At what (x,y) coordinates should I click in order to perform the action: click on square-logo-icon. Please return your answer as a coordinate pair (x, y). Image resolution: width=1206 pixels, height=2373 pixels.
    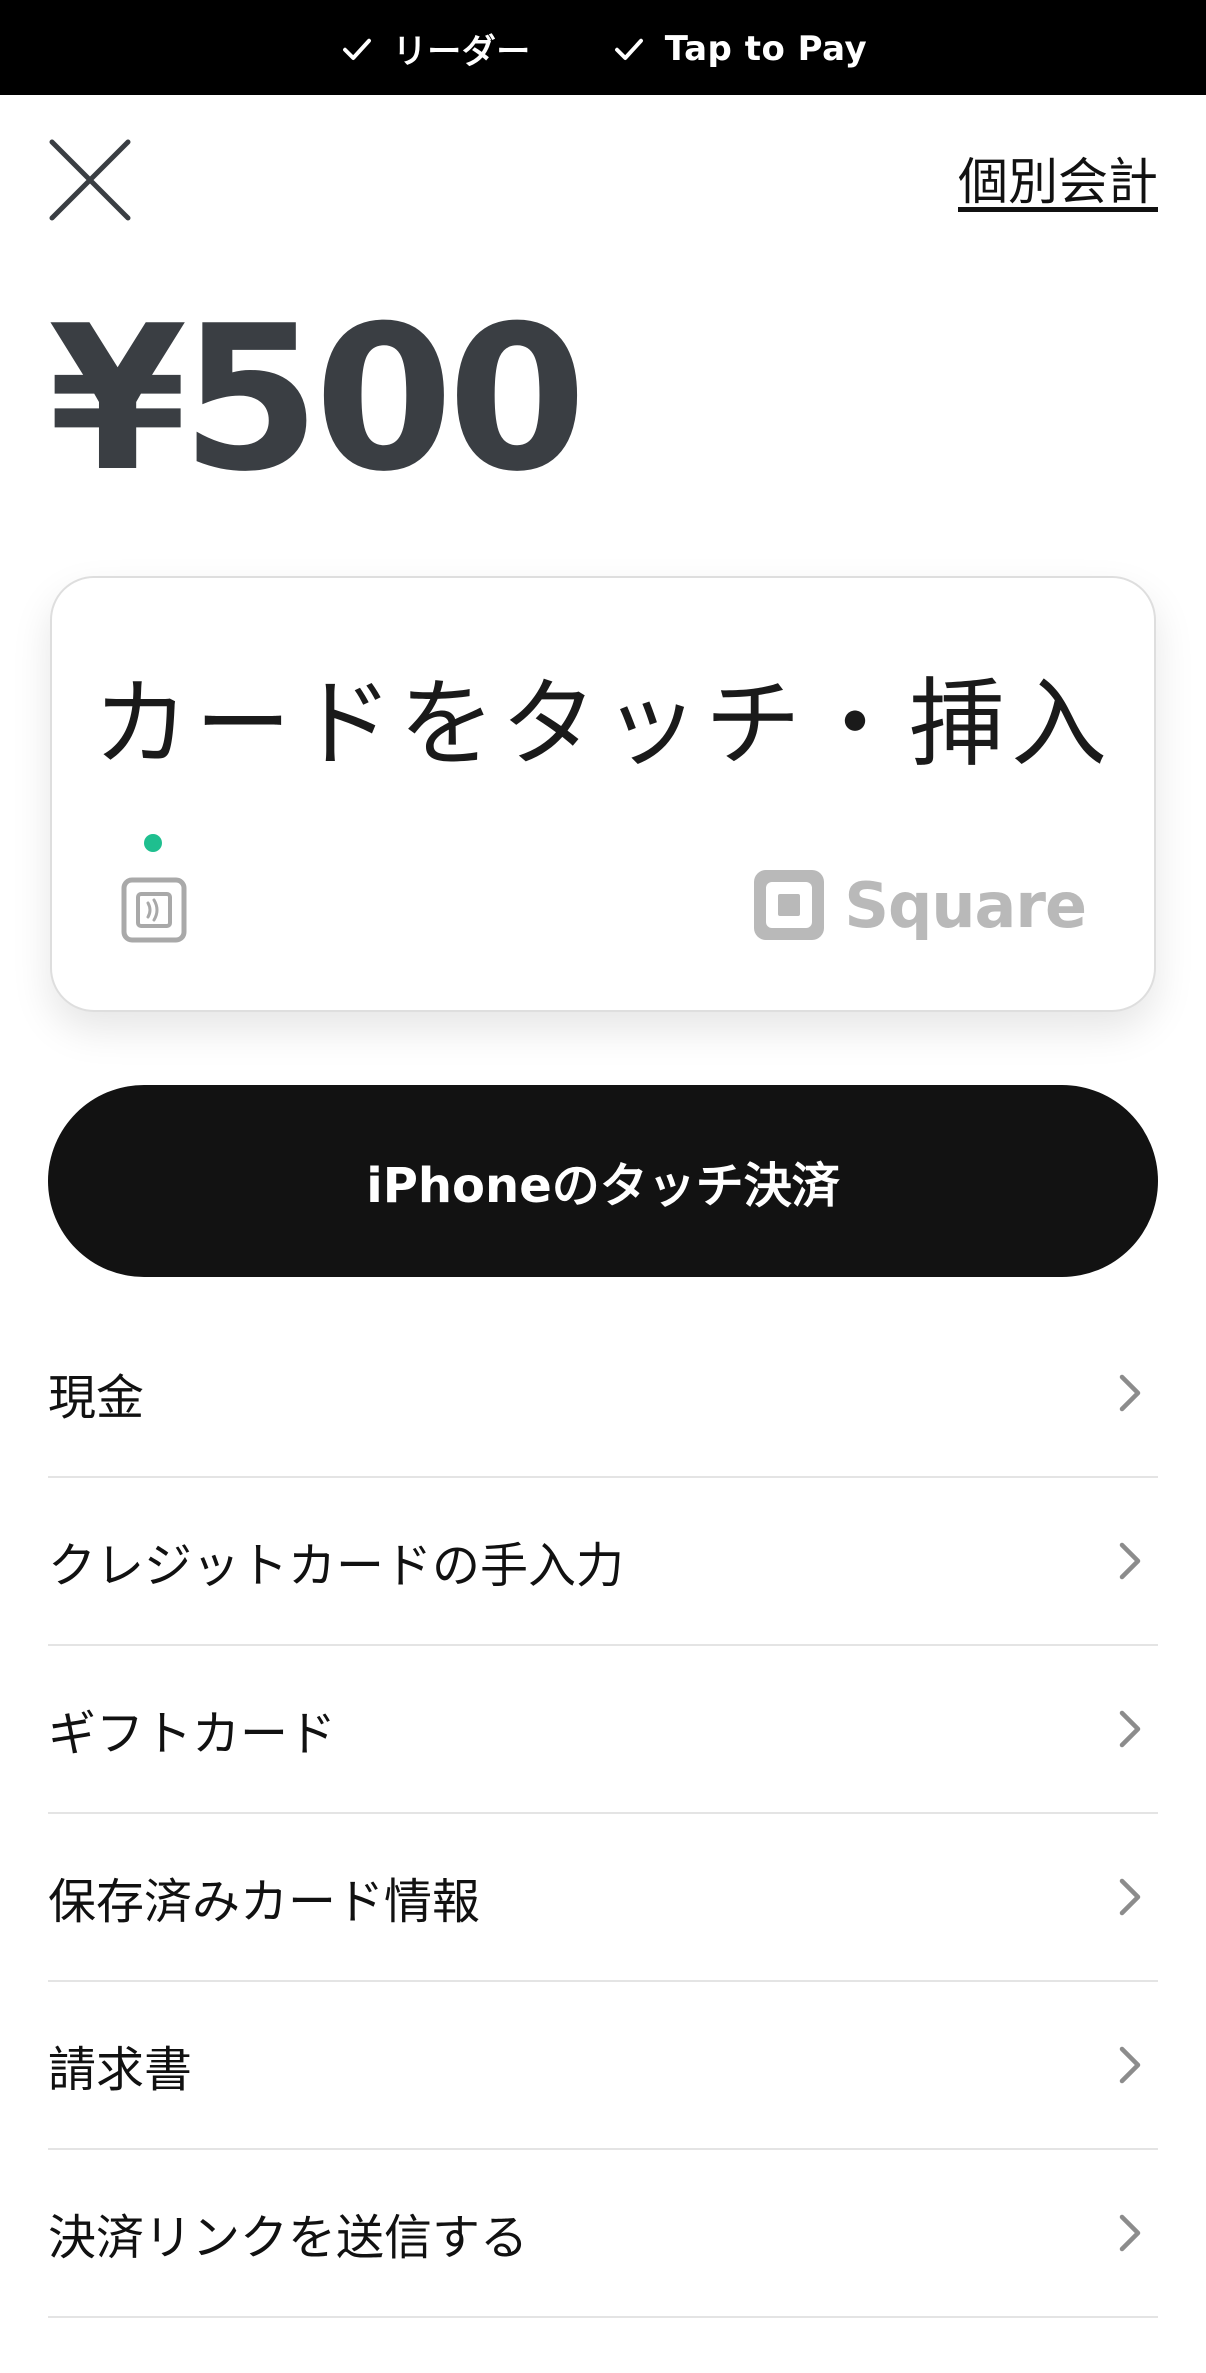
    Looking at the image, I should click on (789, 905).